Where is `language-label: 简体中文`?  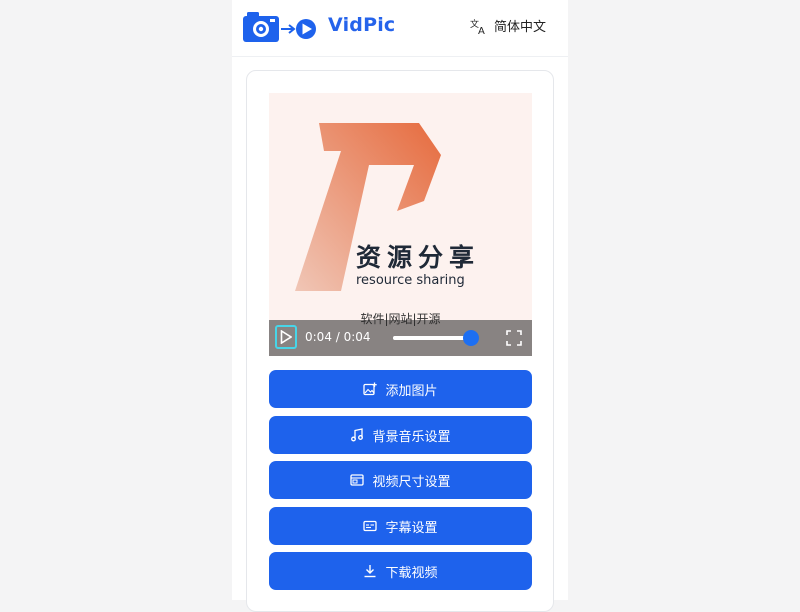 language-label: 简体中文 is located at coordinates (519, 27).